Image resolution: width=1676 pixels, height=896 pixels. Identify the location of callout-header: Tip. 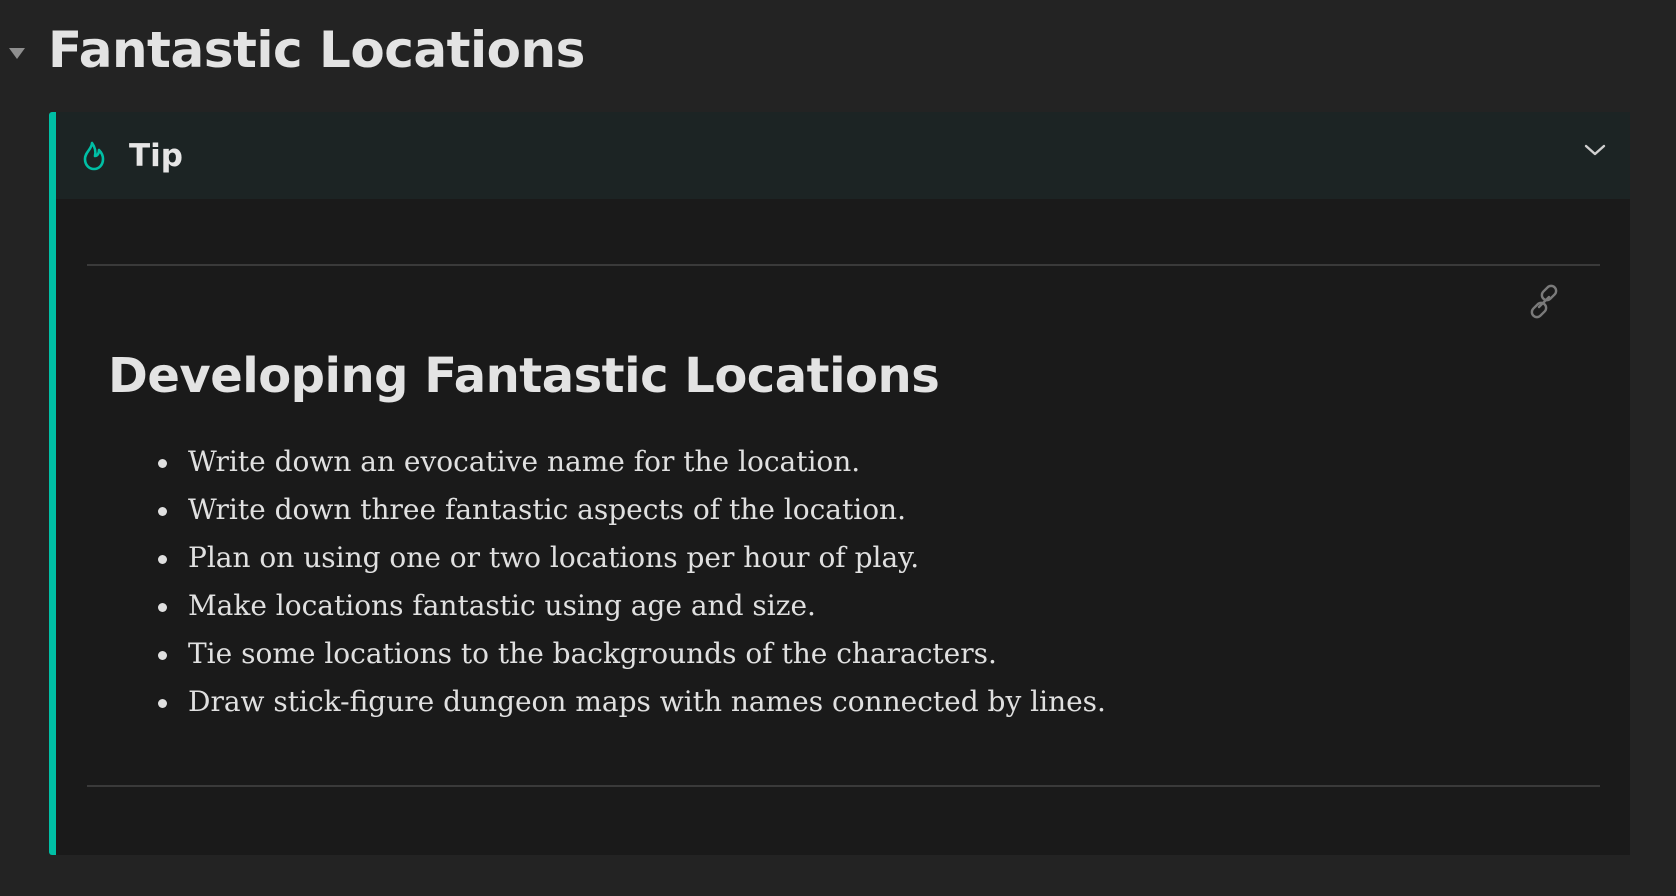
(843, 155).